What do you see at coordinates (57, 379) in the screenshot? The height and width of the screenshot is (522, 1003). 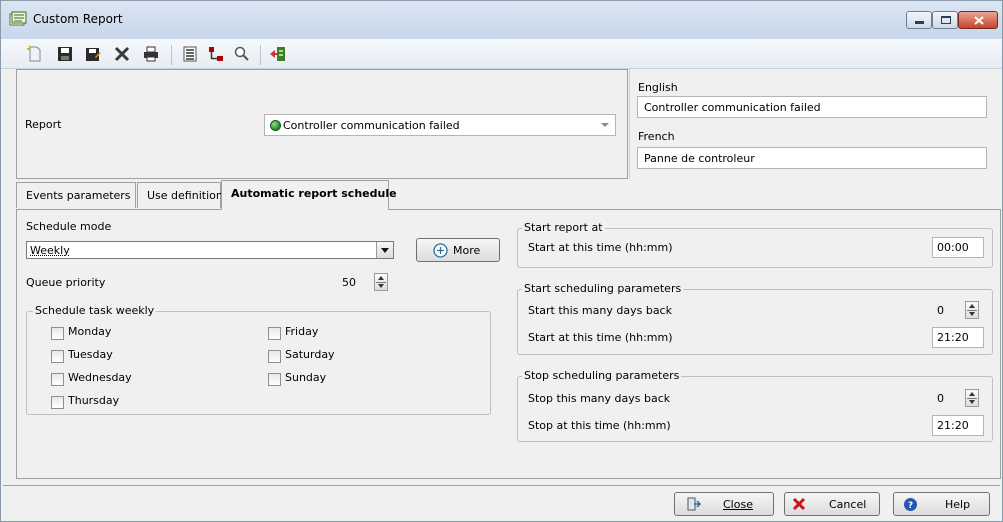 I see `wednesday-checkbox` at bounding box center [57, 379].